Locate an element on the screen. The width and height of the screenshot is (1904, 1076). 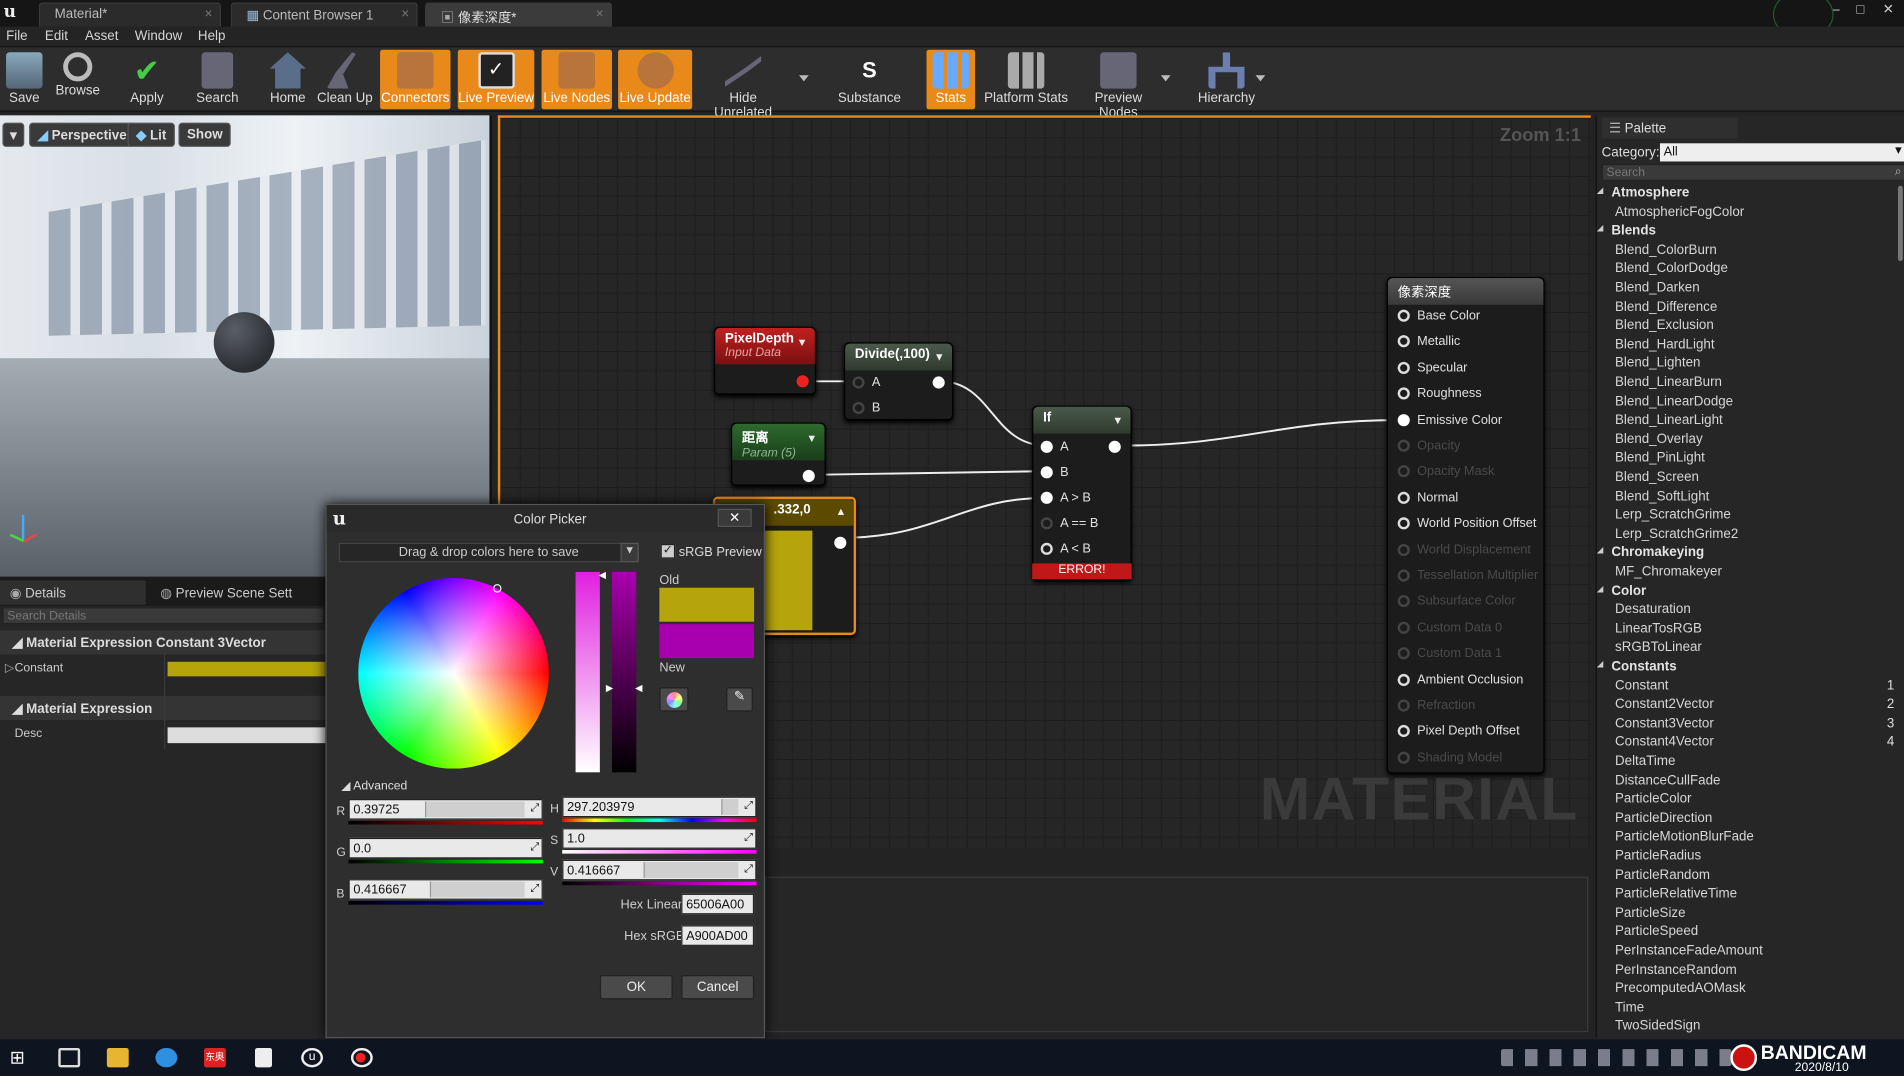
pin-if-out is located at coordinates (1114, 446).